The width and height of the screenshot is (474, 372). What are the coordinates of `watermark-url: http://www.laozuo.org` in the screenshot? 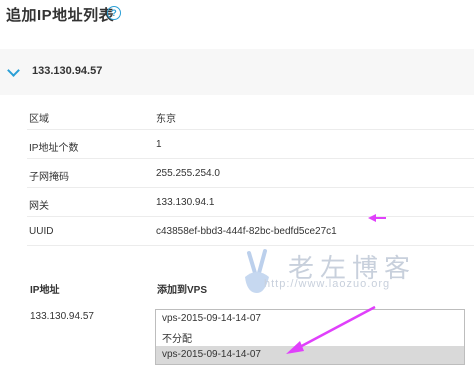 It's located at (327, 284).